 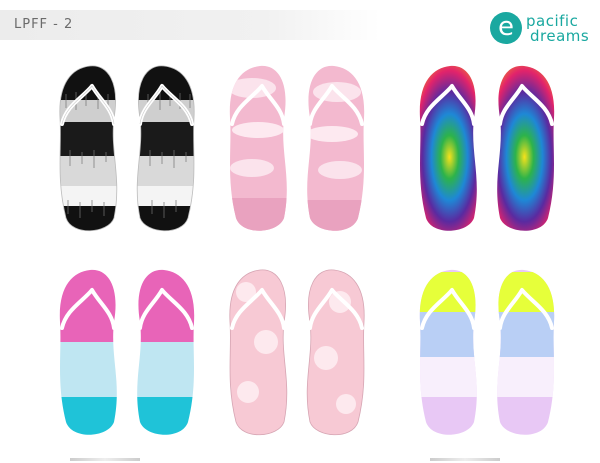 I want to click on logo-mark: e, so click(x=506, y=28).